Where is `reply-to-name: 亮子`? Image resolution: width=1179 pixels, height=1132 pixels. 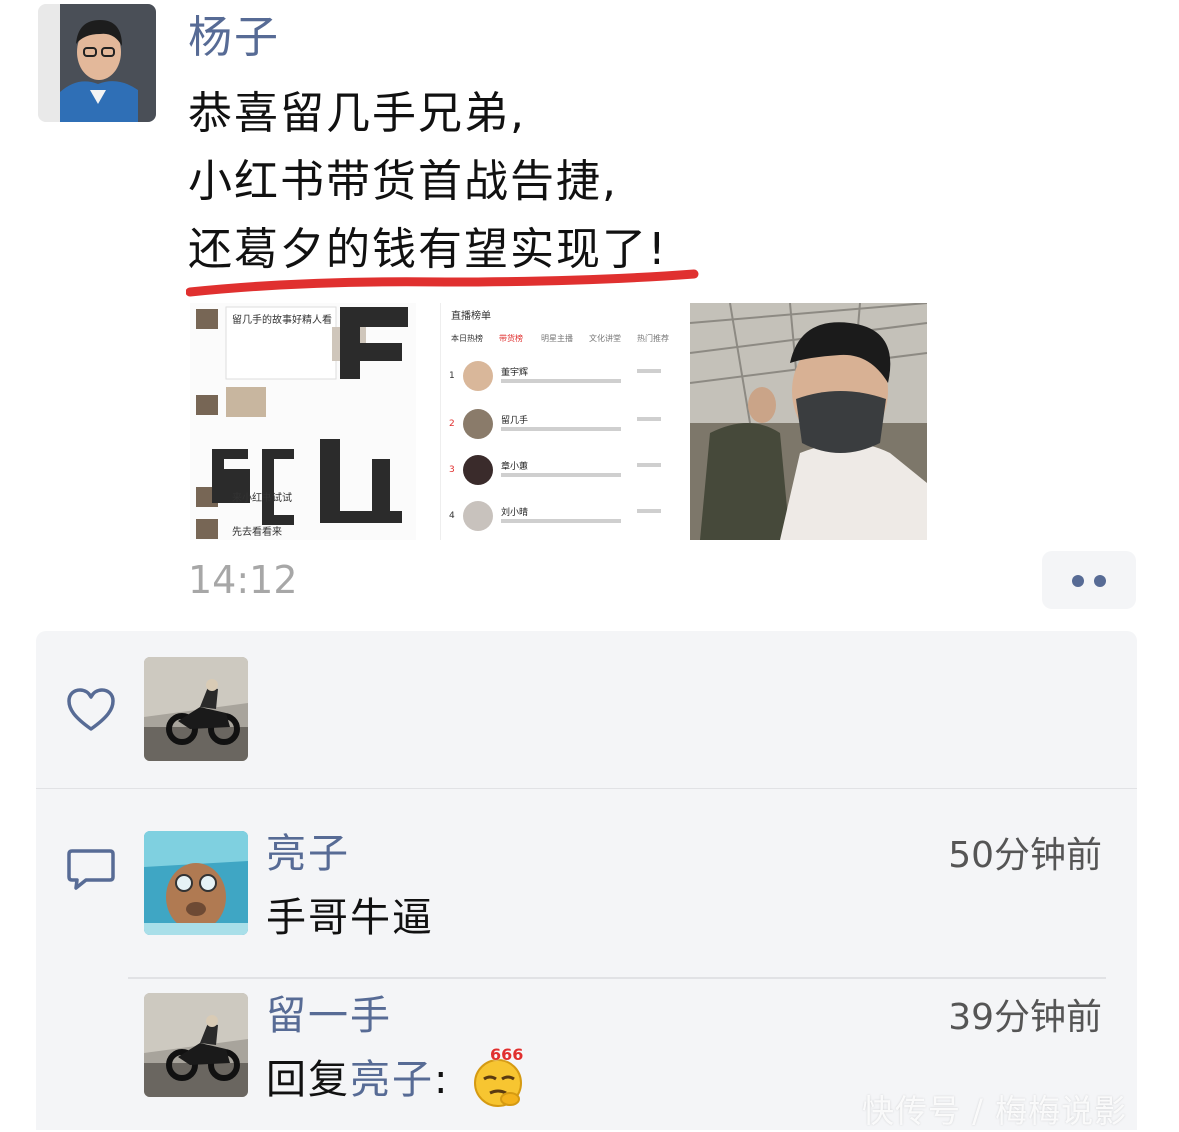
reply-to-name: 亮子 is located at coordinates (392, 1080).